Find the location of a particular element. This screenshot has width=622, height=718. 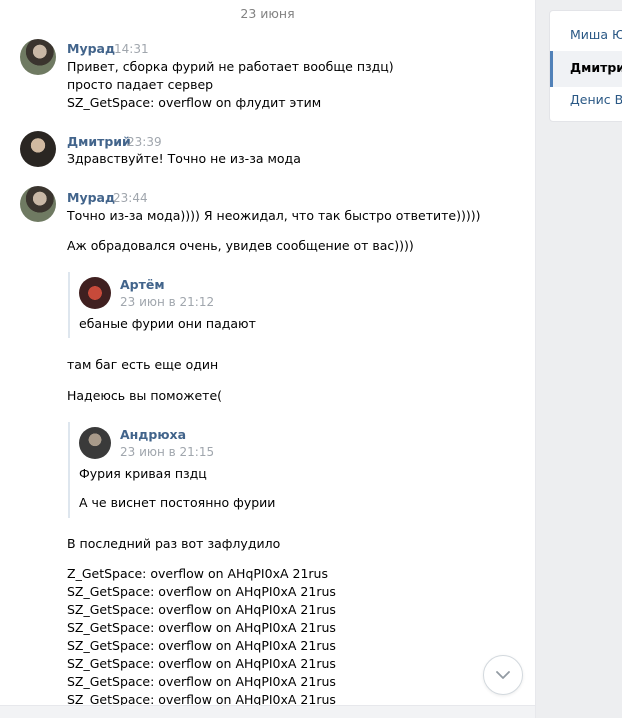

forwarded-text: А че виснет постоянно фурии is located at coordinates (177, 502).